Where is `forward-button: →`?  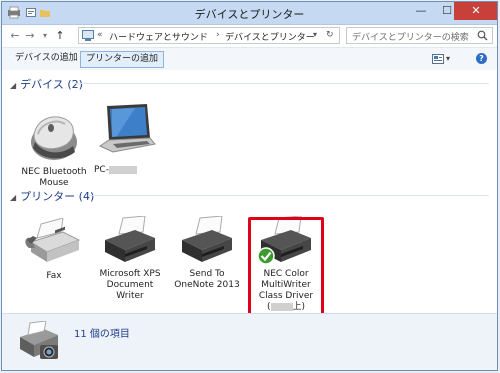
forward-button: → is located at coordinates (30, 36).